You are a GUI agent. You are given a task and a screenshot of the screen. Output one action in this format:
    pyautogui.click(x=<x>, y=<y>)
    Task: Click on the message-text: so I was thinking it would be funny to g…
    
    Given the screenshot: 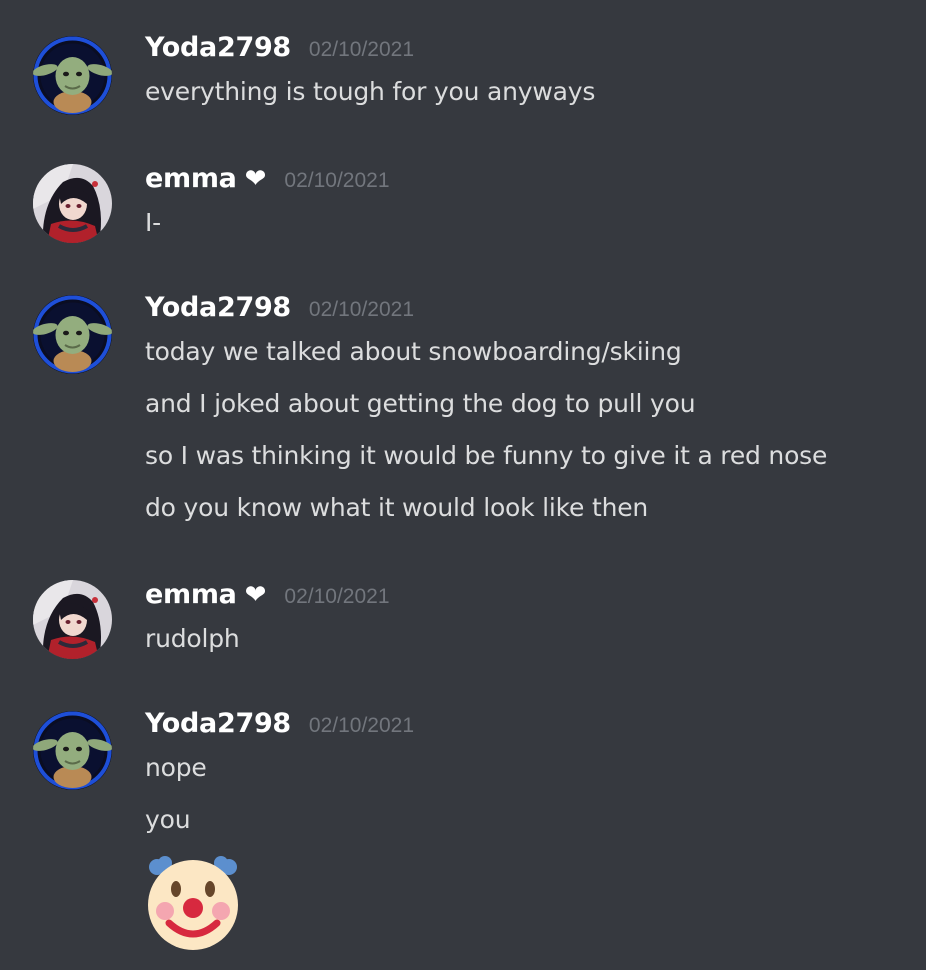 What is the action you would take?
    pyautogui.click(x=486, y=455)
    